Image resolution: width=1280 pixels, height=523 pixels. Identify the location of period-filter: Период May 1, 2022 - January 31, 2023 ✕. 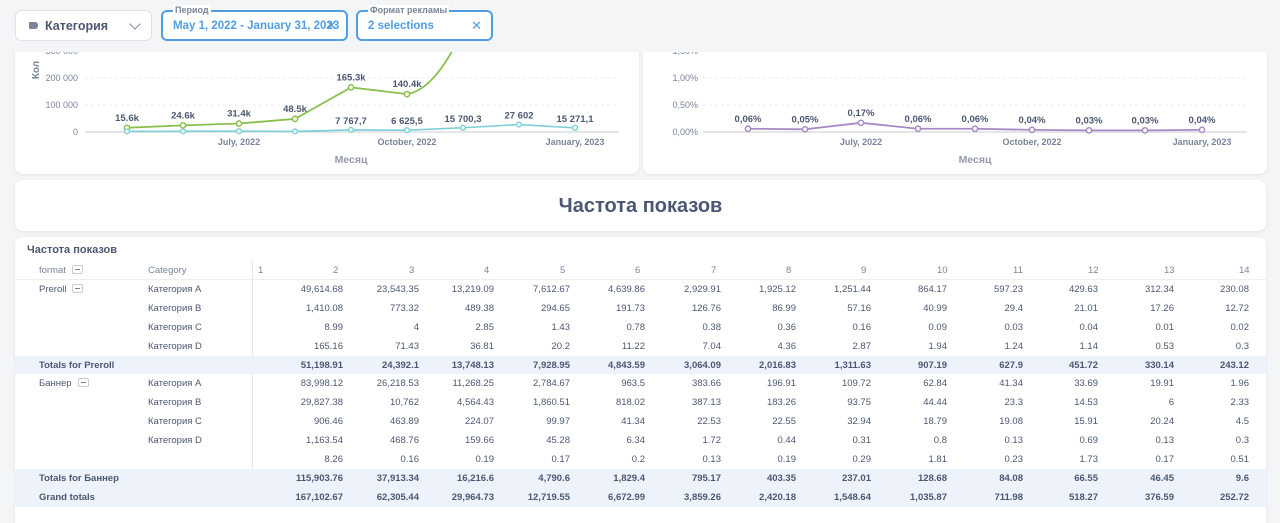
(254, 23).